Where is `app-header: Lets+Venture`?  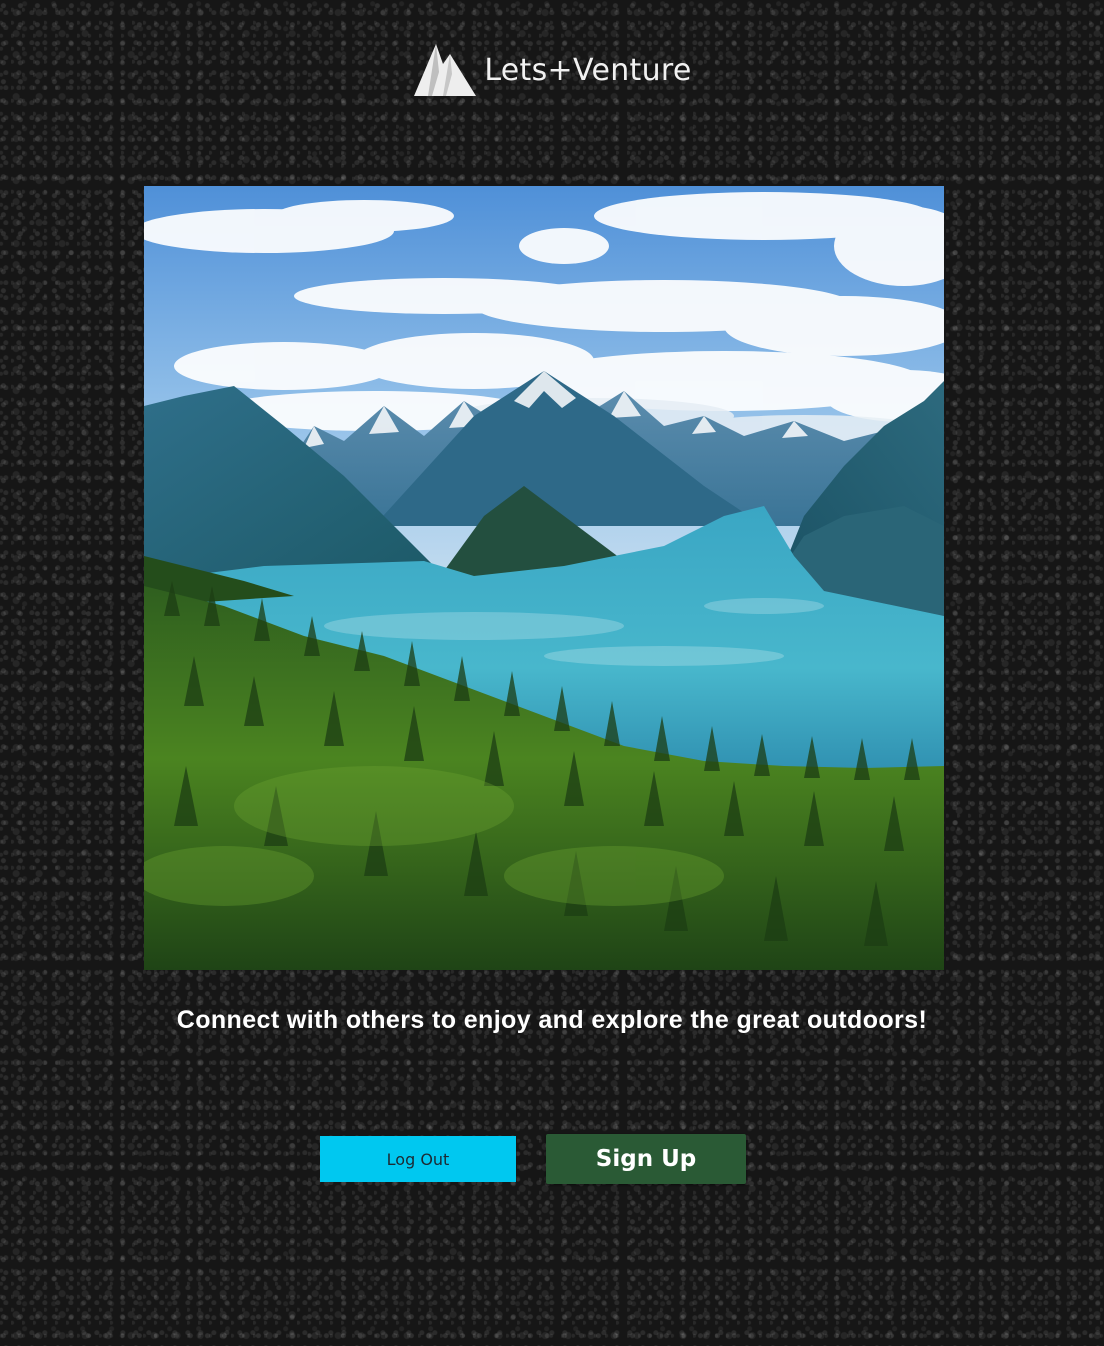
app-header: Lets+Venture is located at coordinates (552, 70).